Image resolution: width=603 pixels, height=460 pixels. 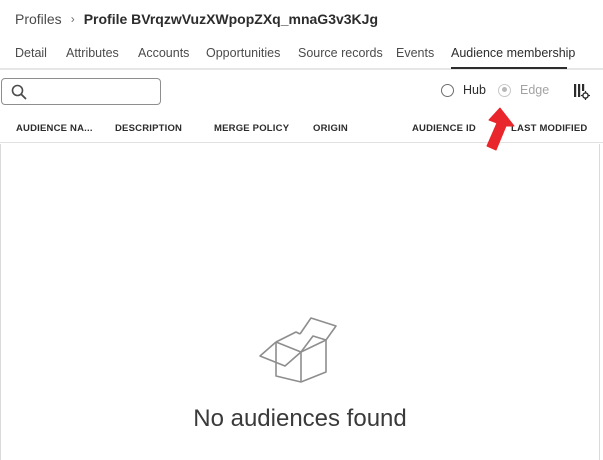 What do you see at coordinates (500, 129) in the screenshot?
I see `red-arrow-icon` at bounding box center [500, 129].